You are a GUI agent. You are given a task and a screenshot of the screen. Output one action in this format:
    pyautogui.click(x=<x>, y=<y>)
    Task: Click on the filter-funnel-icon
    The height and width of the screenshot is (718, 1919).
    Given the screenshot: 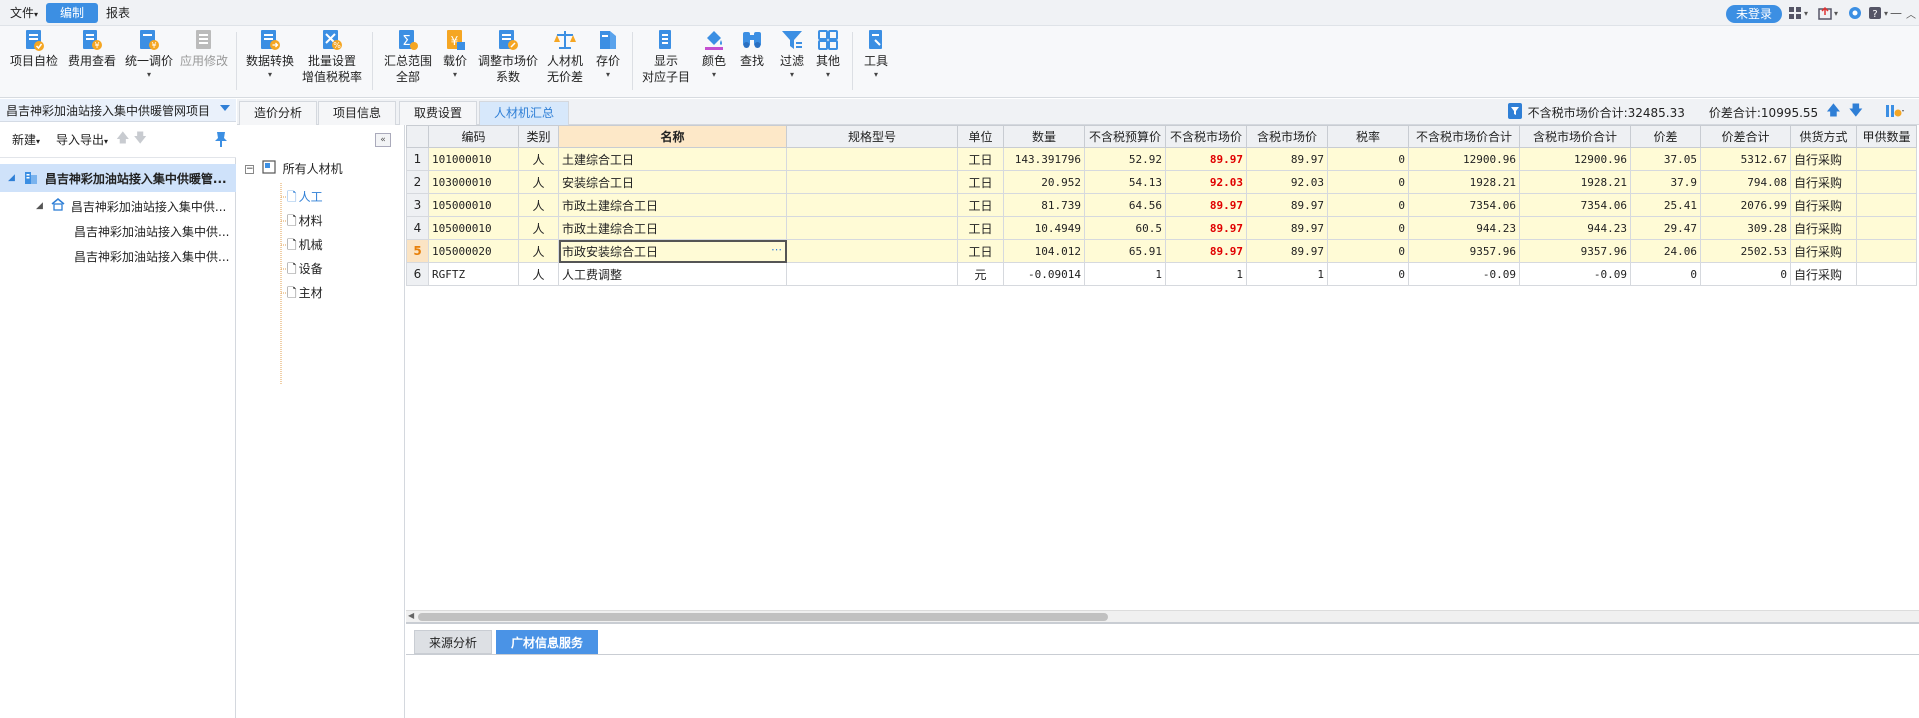 What is the action you would take?
    pyautogui.click(x=1514, y=112)
    